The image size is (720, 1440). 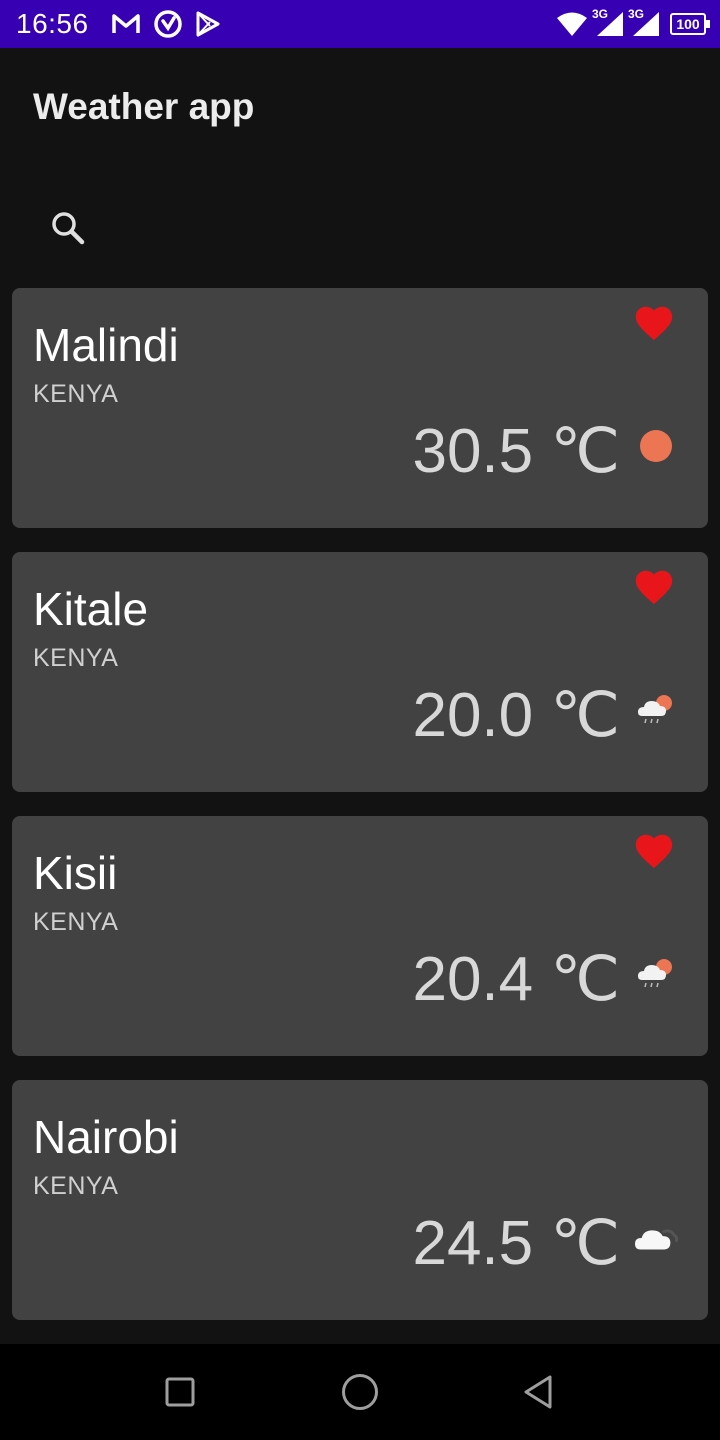 I want to click on temperature: 30.5 ℃, so click(x=516, y=451).